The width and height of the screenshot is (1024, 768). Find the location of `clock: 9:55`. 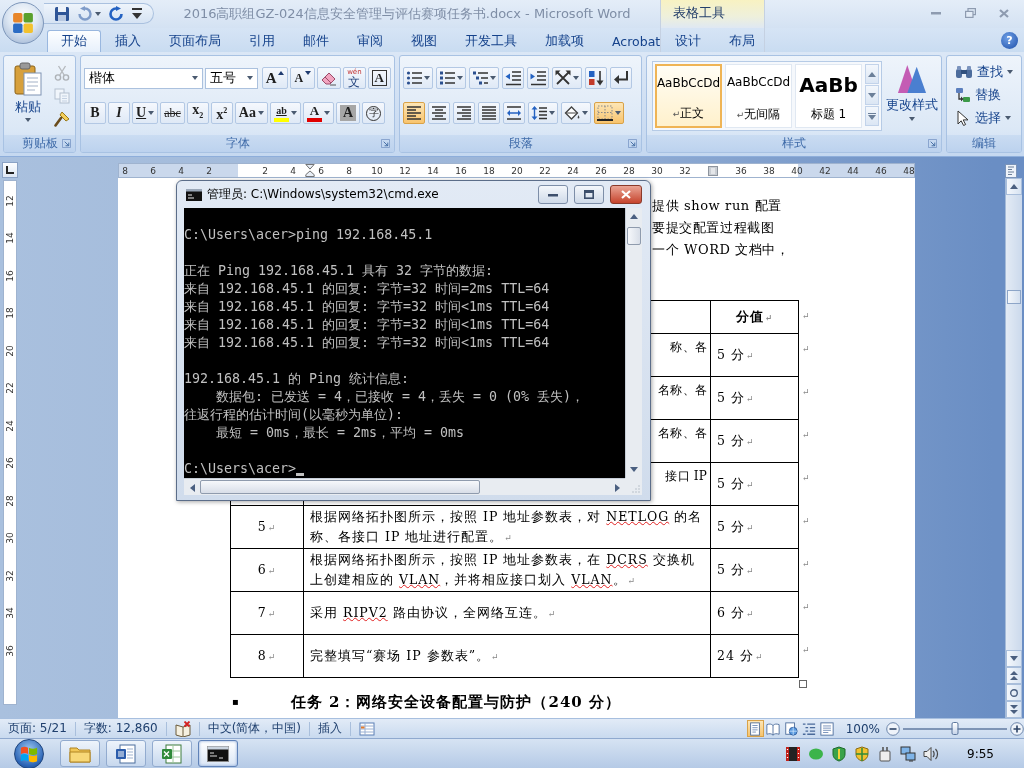

clock: 9:55 is located at coordinates (980, 753).